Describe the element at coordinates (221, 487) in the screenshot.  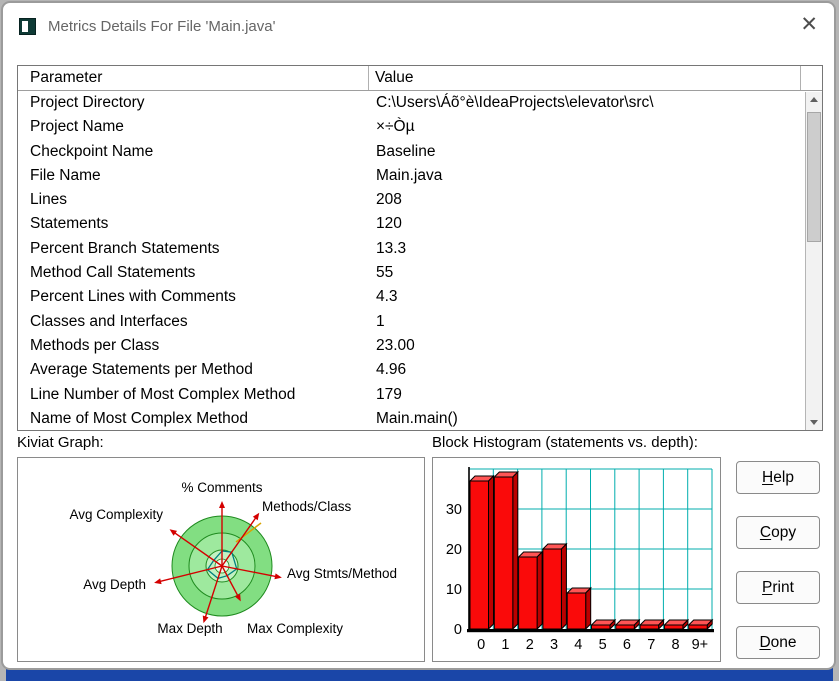
I see `kiviat-axis-label: % Comments` at that location.